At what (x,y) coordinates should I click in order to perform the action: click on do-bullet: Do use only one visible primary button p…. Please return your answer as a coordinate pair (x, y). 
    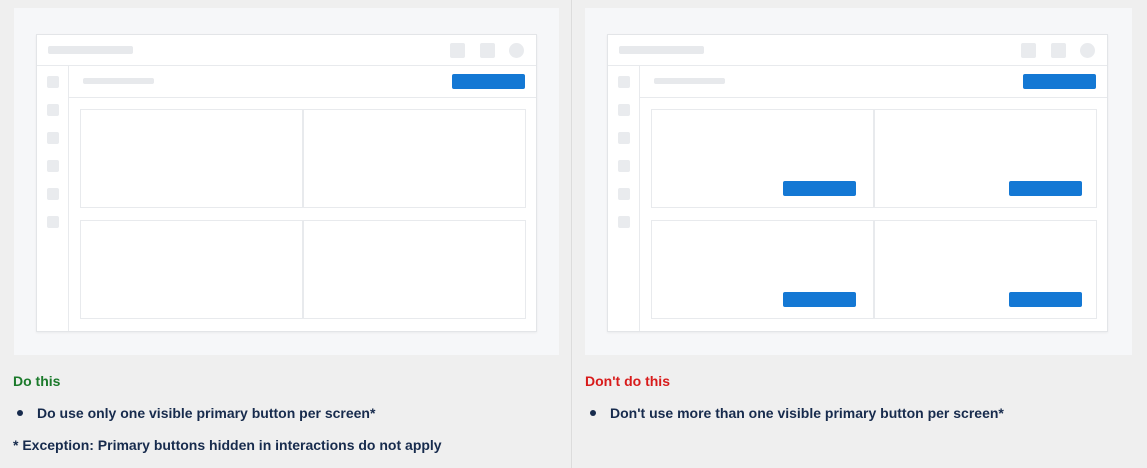
    Looking at the image, I should click on (196, 413).